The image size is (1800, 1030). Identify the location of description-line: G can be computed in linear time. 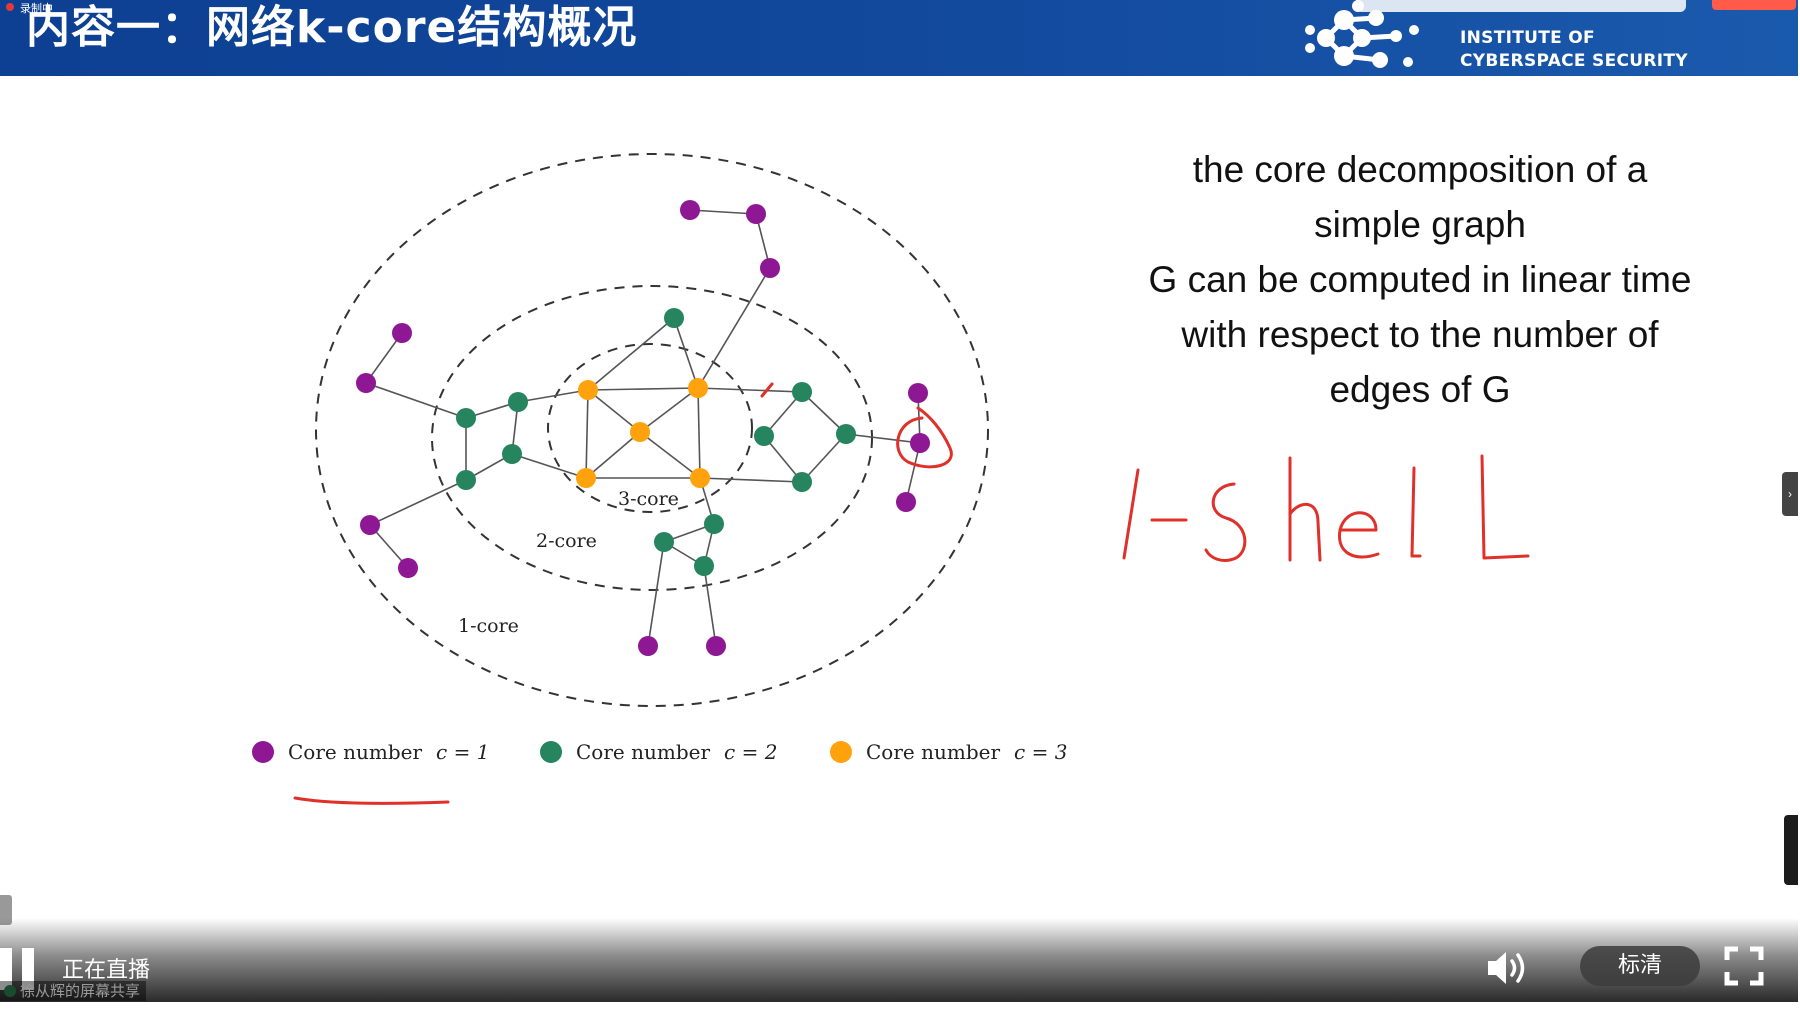
(1420, 279).